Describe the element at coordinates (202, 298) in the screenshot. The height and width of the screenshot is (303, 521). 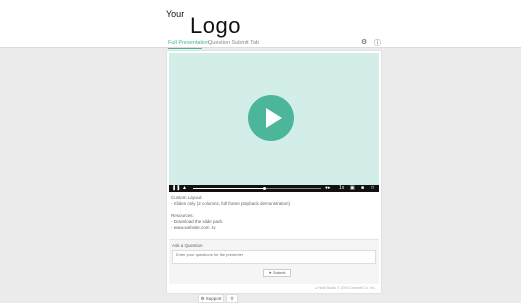
I see `support-icon: ⚙` at that location.